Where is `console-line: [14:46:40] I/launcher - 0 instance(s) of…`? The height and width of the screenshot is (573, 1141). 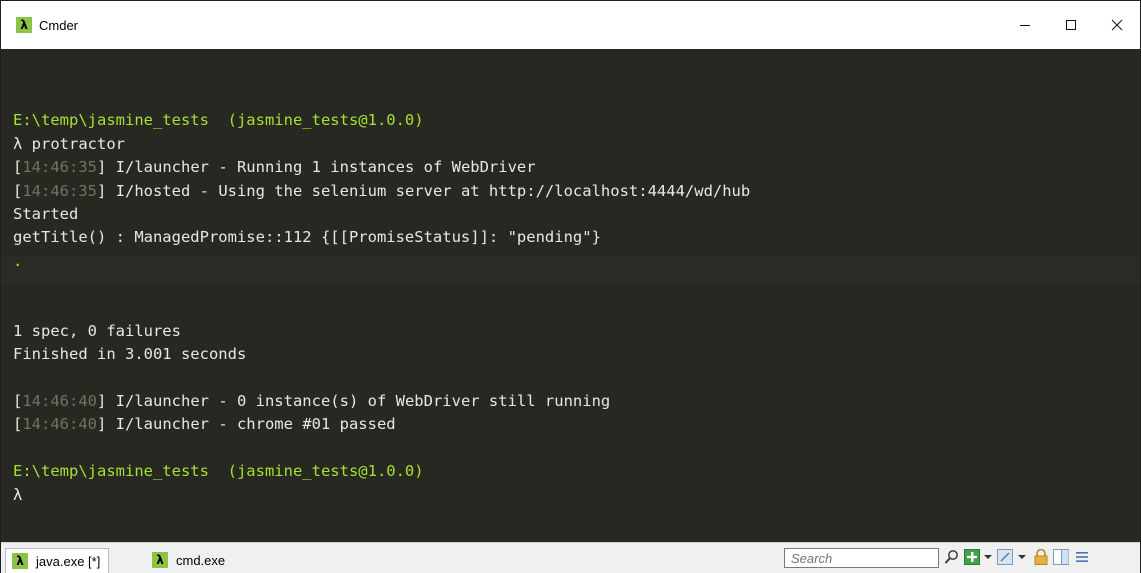
console-line: [14:46:40] I/launcher - 0 instance(s) of… is located at coordinates (381, 401).